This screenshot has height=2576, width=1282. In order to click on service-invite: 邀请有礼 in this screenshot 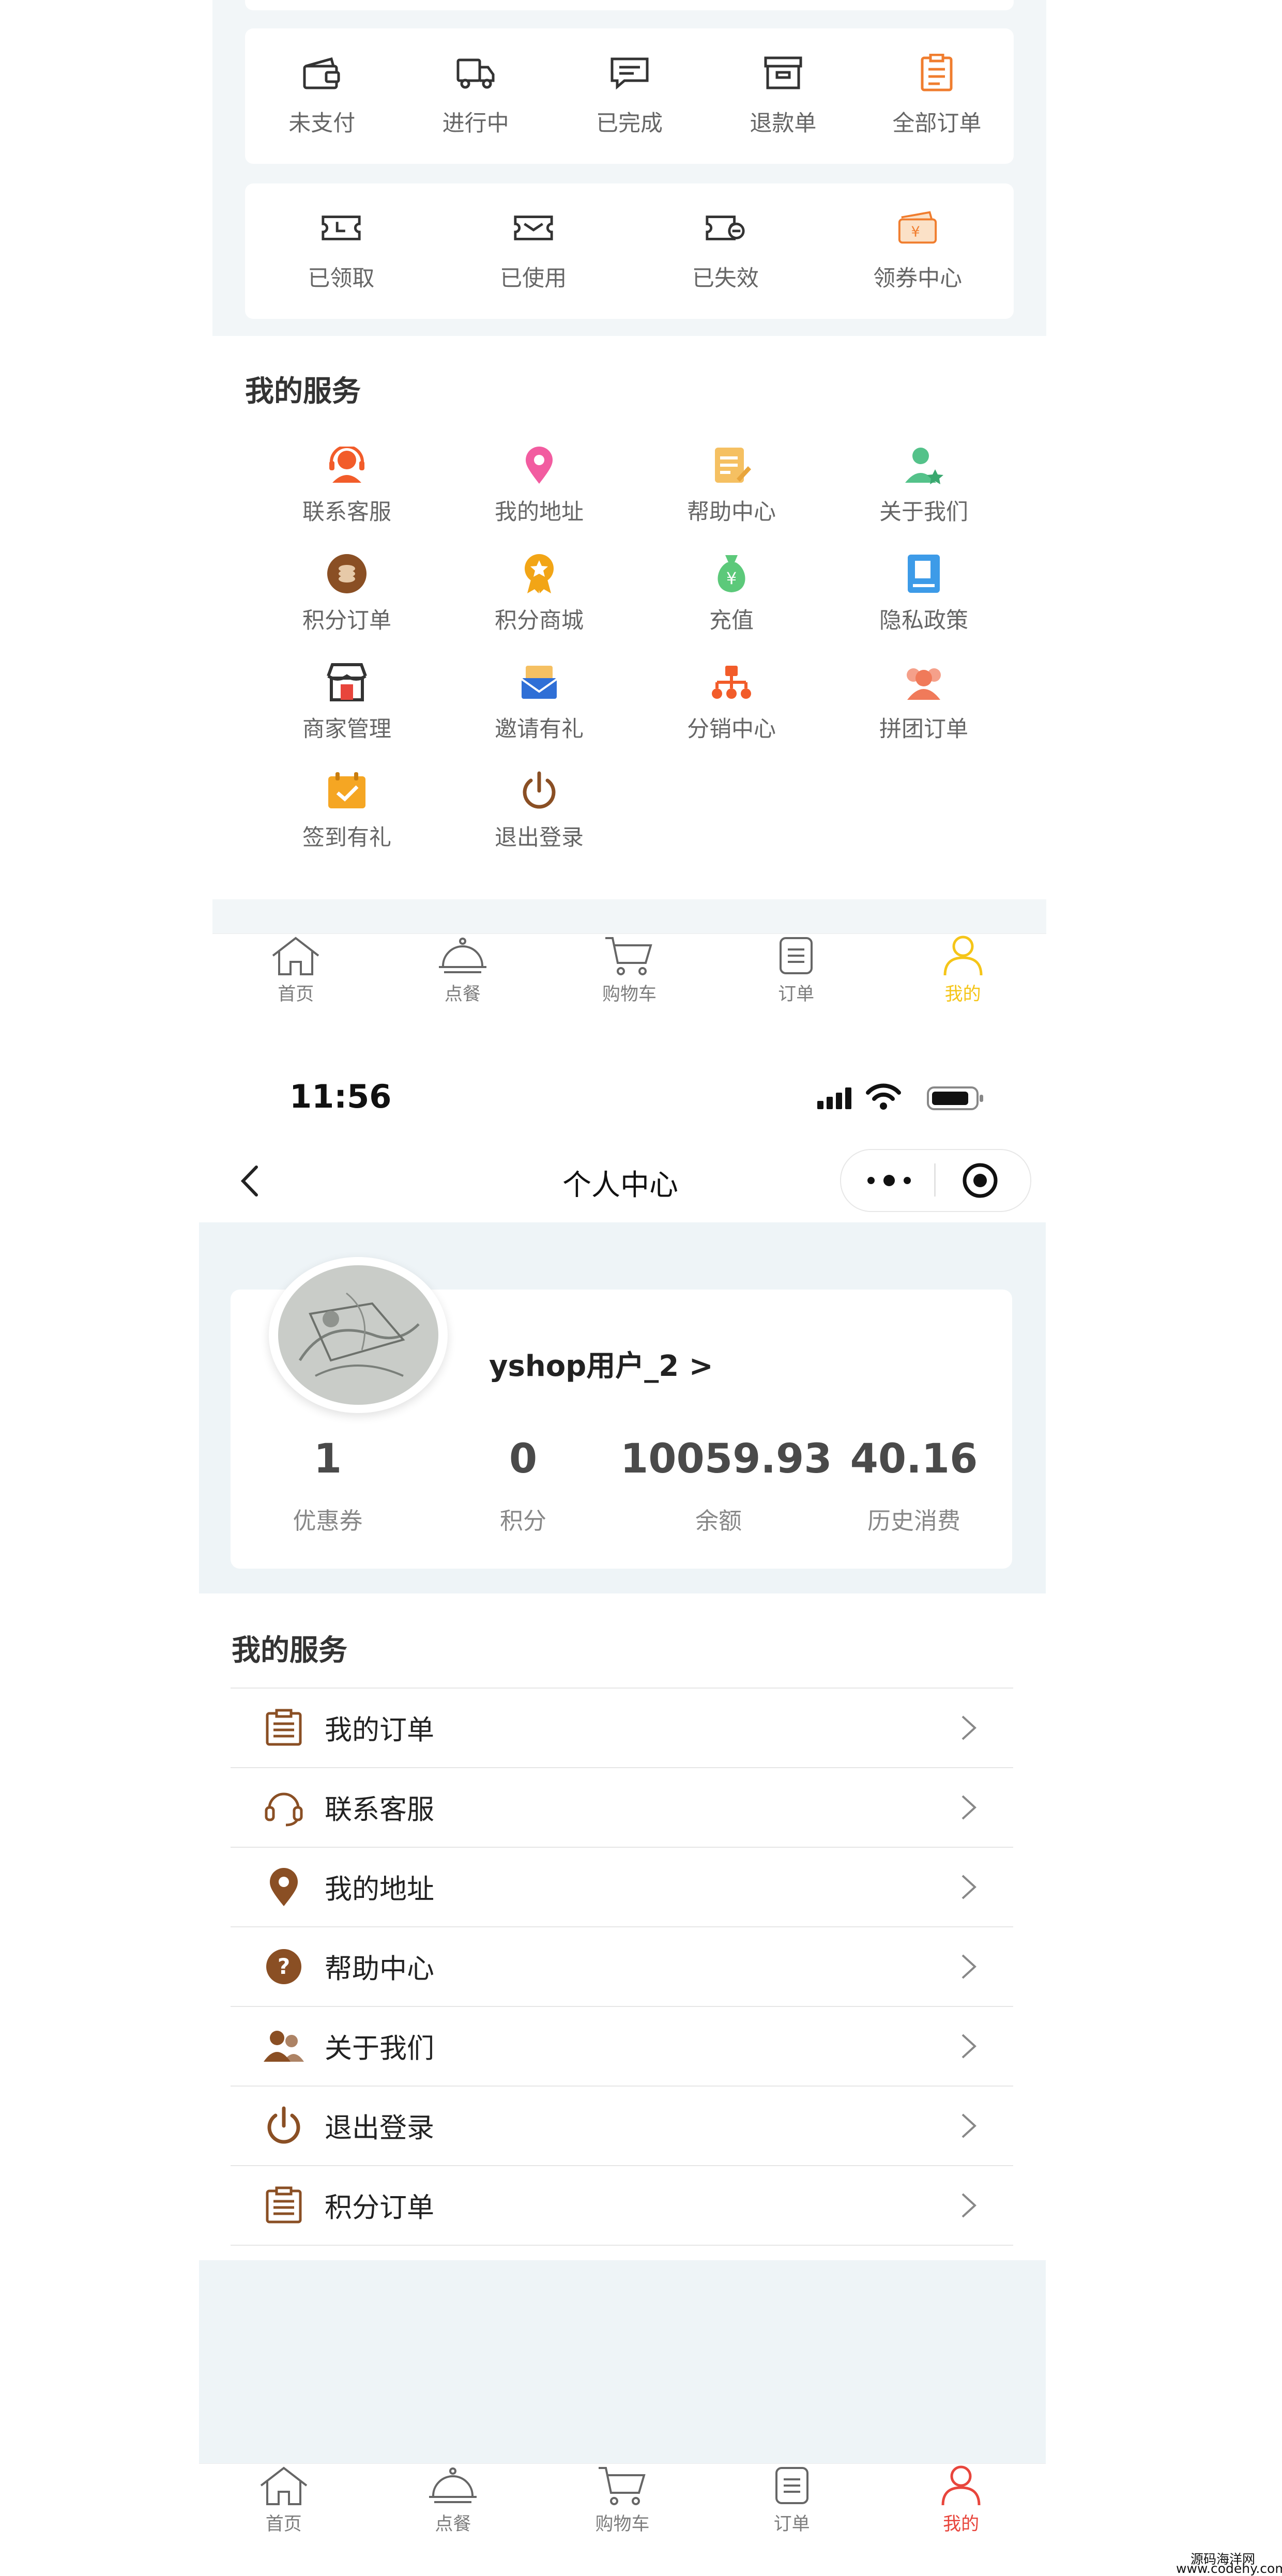, I will do `click(539, 708)`.